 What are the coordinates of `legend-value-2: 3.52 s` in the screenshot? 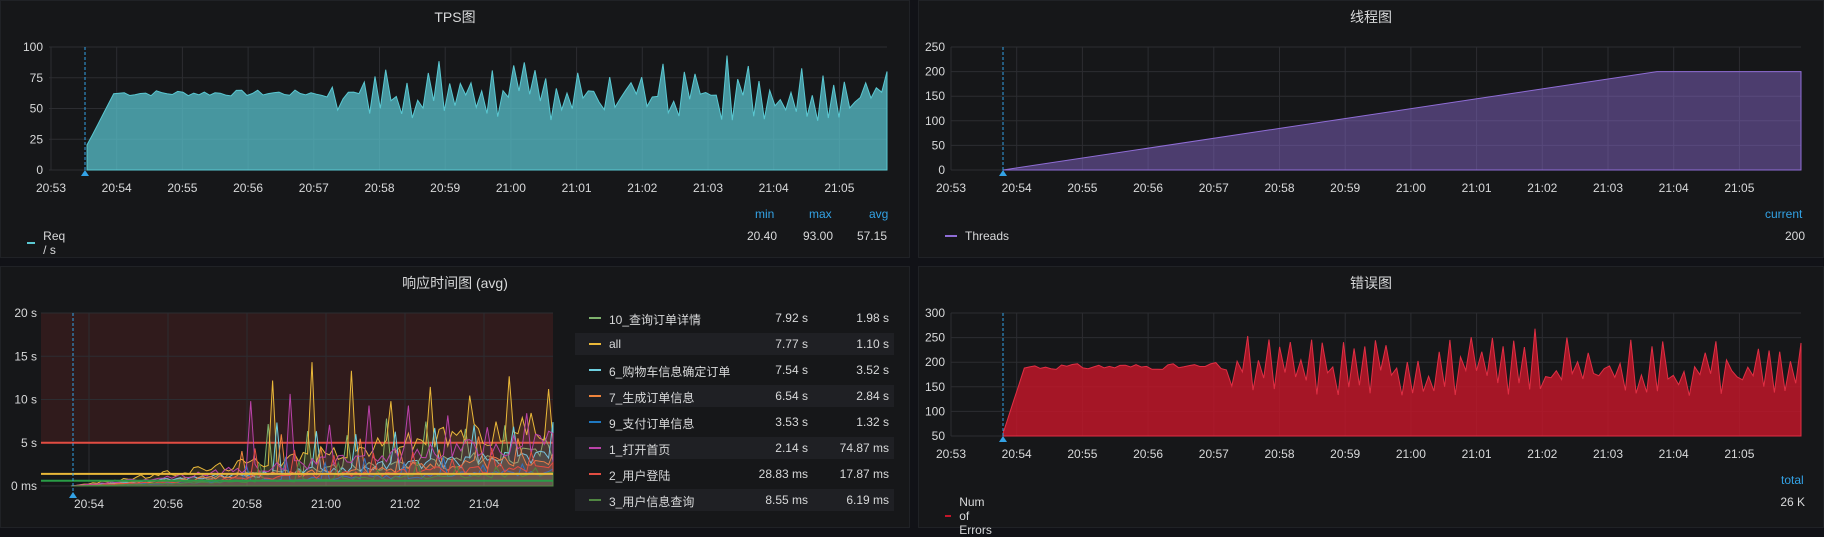 It's located at (872, 370).